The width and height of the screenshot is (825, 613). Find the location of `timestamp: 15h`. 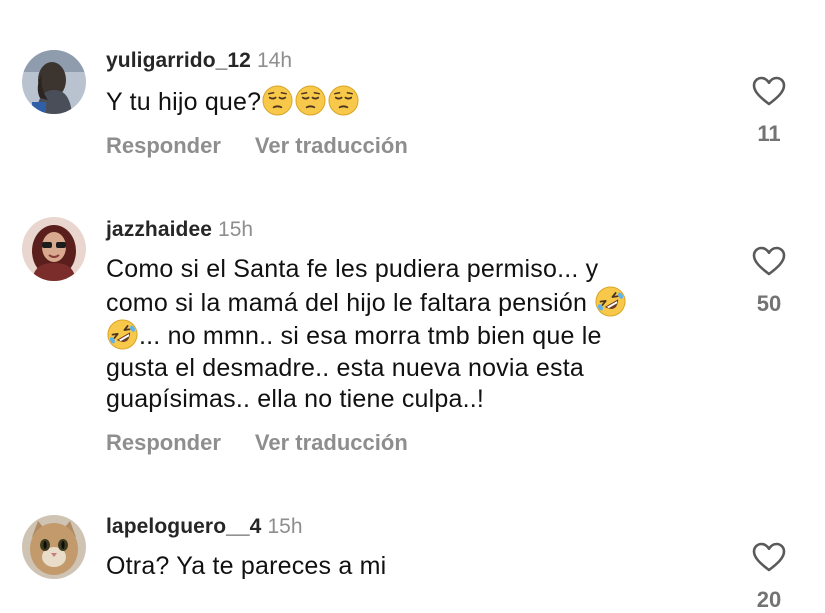

timestamp: 15h is located at coordinates (285, 526).